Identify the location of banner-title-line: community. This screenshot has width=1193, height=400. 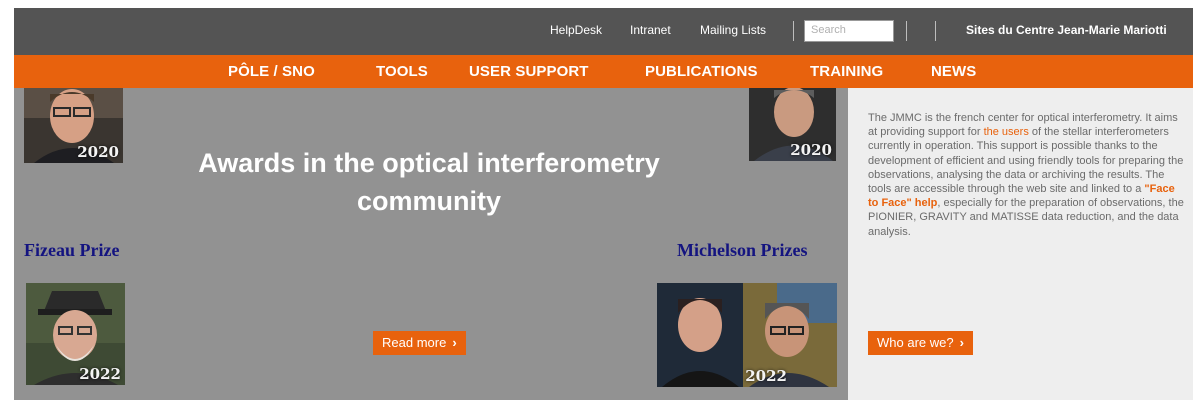
(429, 201).